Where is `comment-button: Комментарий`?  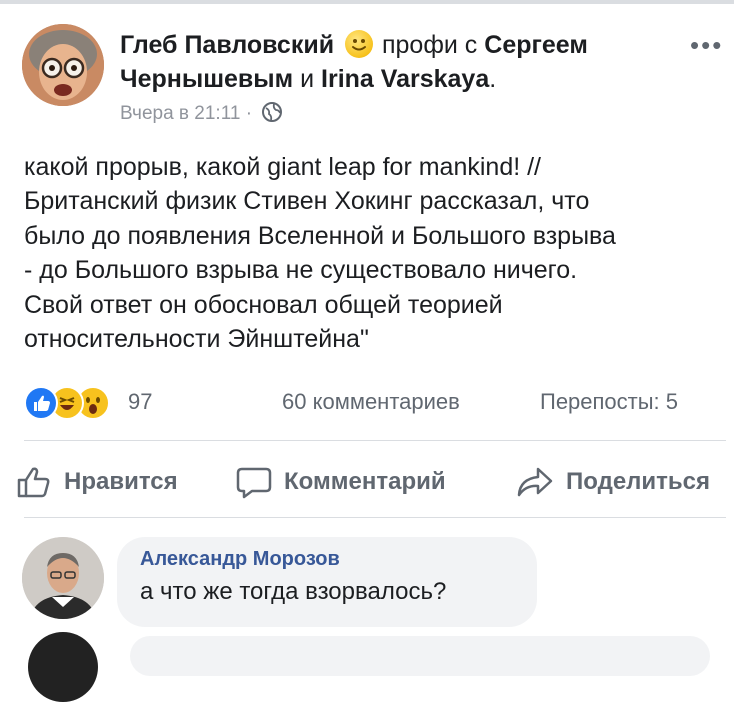 comment-button: Комментарий is located at coordinates (341, 482).